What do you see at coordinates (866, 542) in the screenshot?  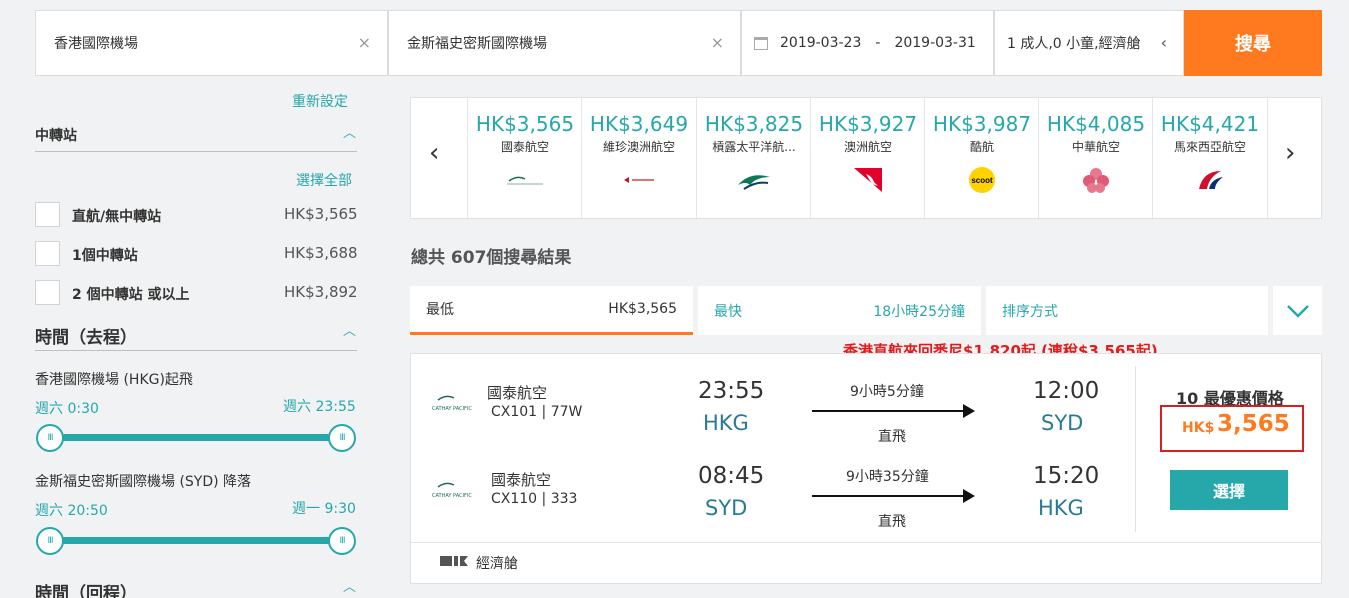 I see `card-footer-divider` at bounding box center [866, 542].